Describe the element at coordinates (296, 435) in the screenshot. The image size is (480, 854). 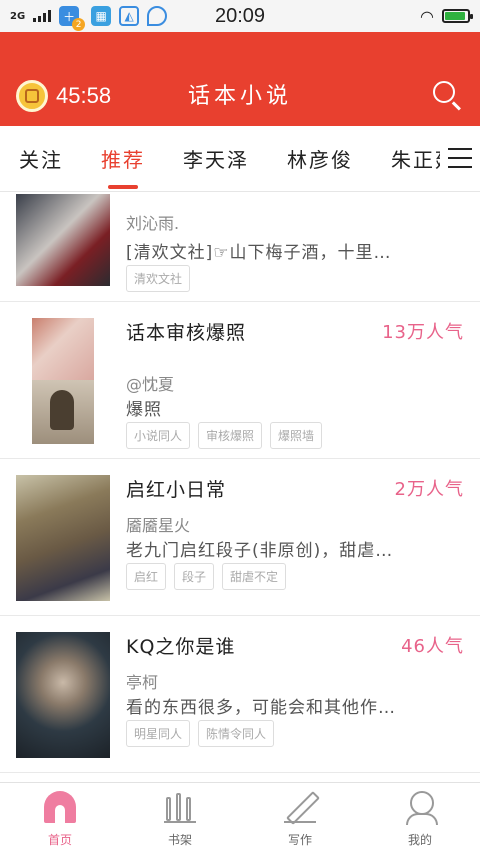
I see `story-tag: 爆照墙` at that location.